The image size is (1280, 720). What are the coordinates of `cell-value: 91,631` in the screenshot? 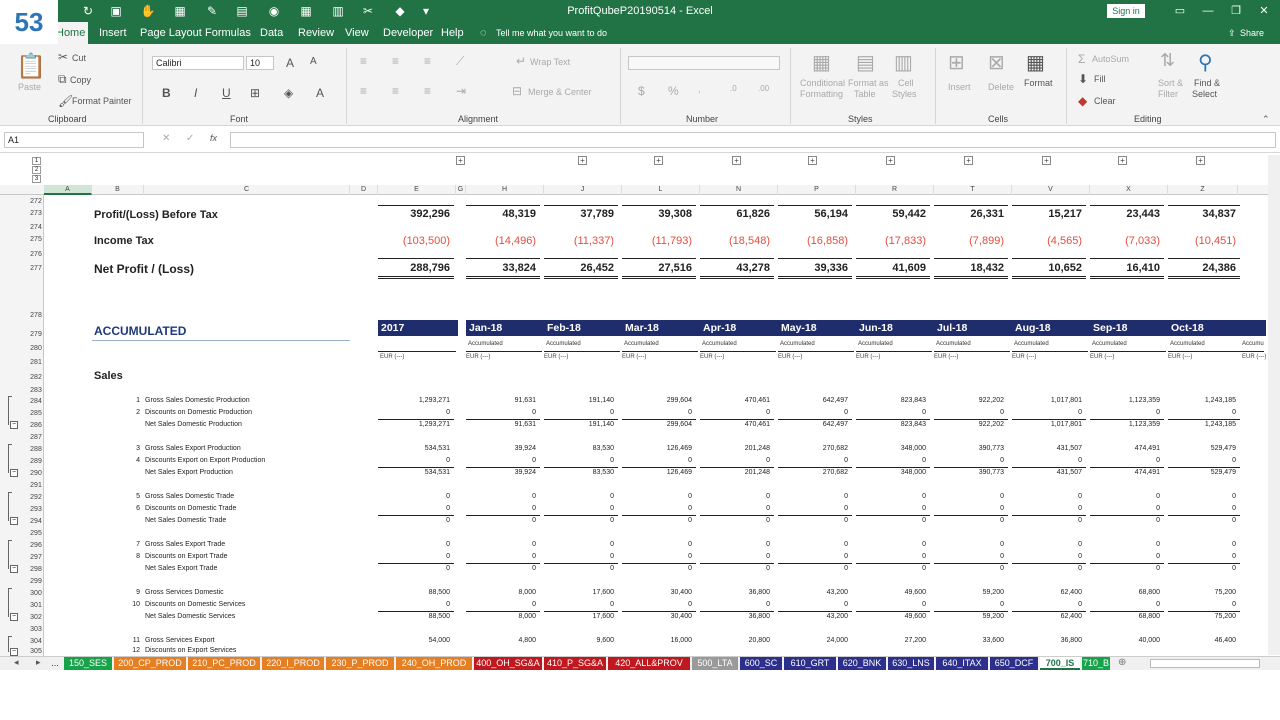 It's located at (501, 424).